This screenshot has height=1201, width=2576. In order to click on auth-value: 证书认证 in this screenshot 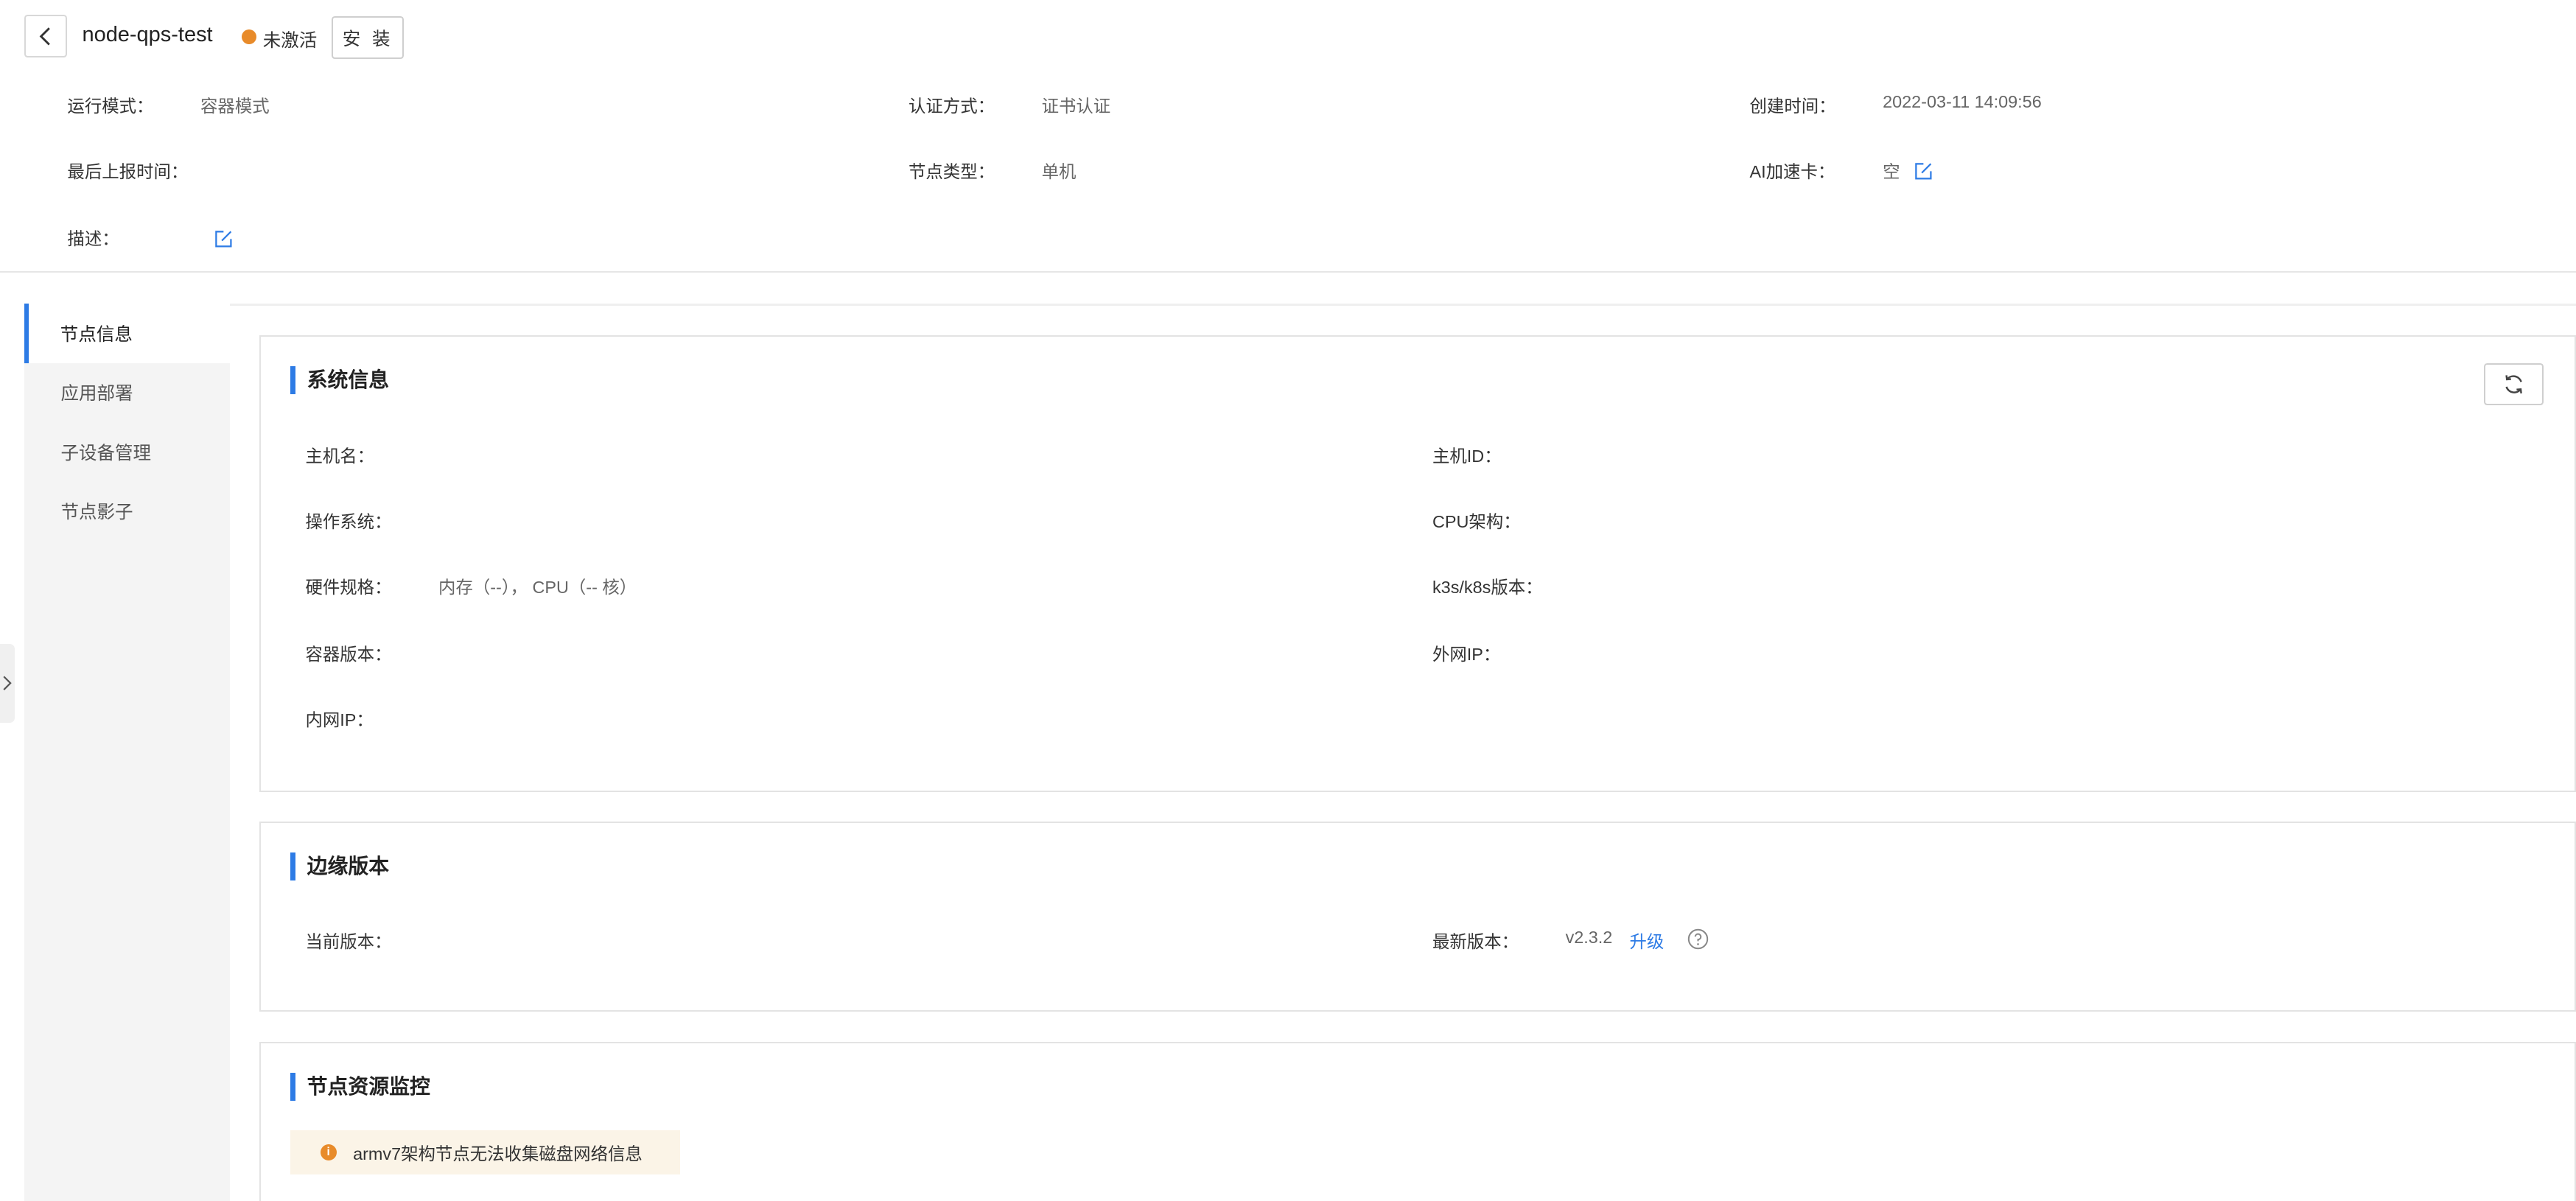, I will do `click(1076, 106)`.